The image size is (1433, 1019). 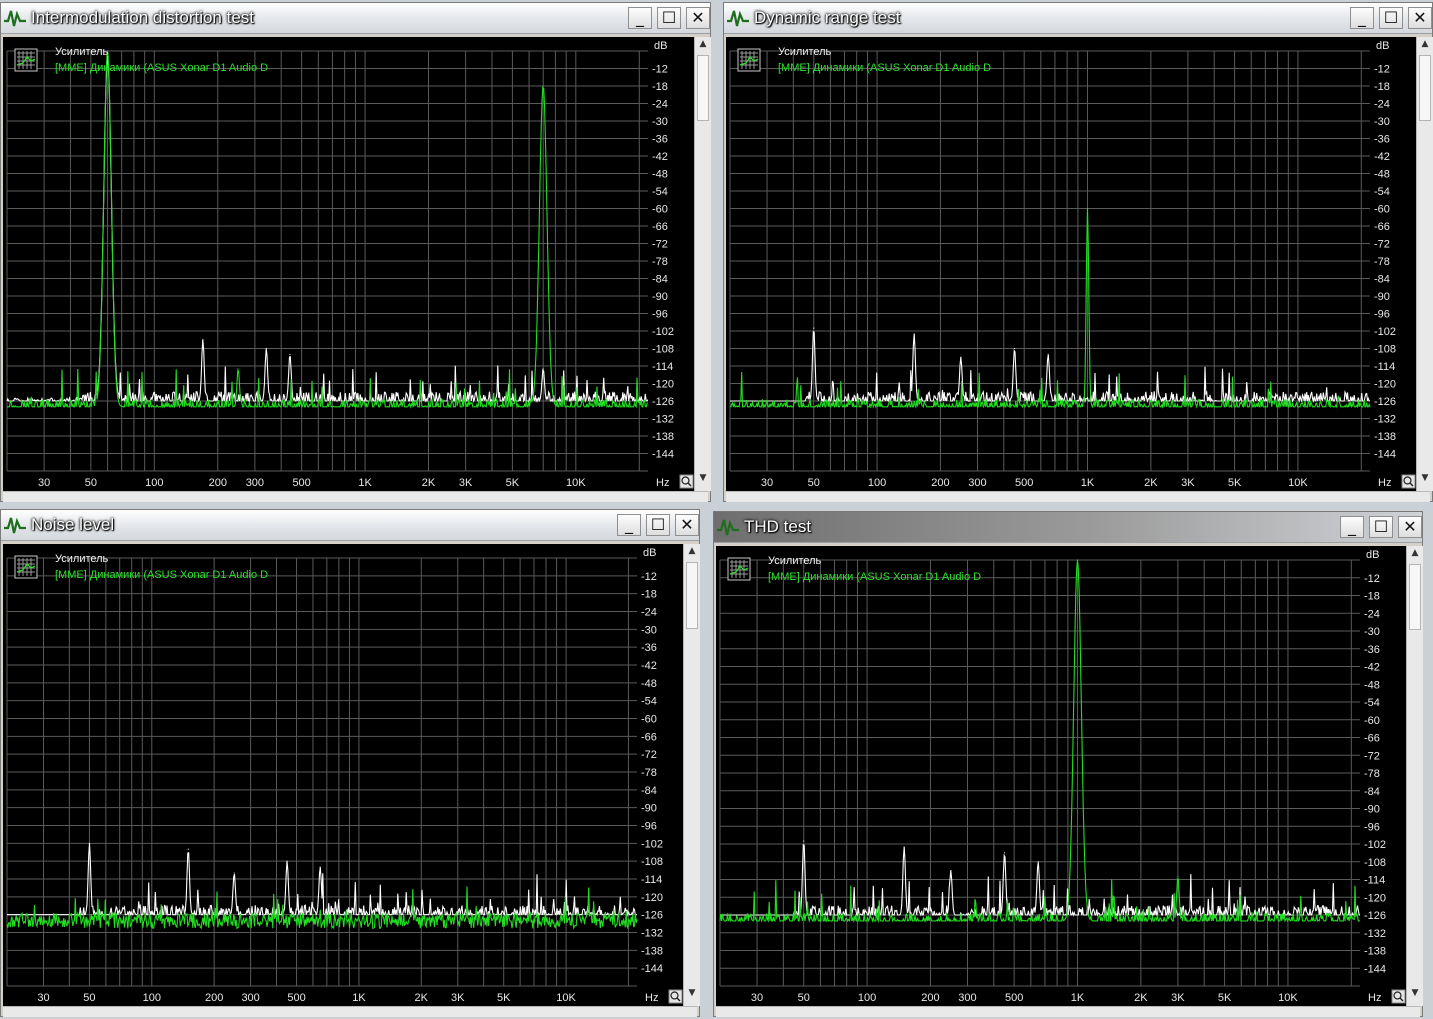 What do you see at coordinates (663, 332) in the screenshot?
I see `db-tick-label: -102` at bounding box center [663, 332].